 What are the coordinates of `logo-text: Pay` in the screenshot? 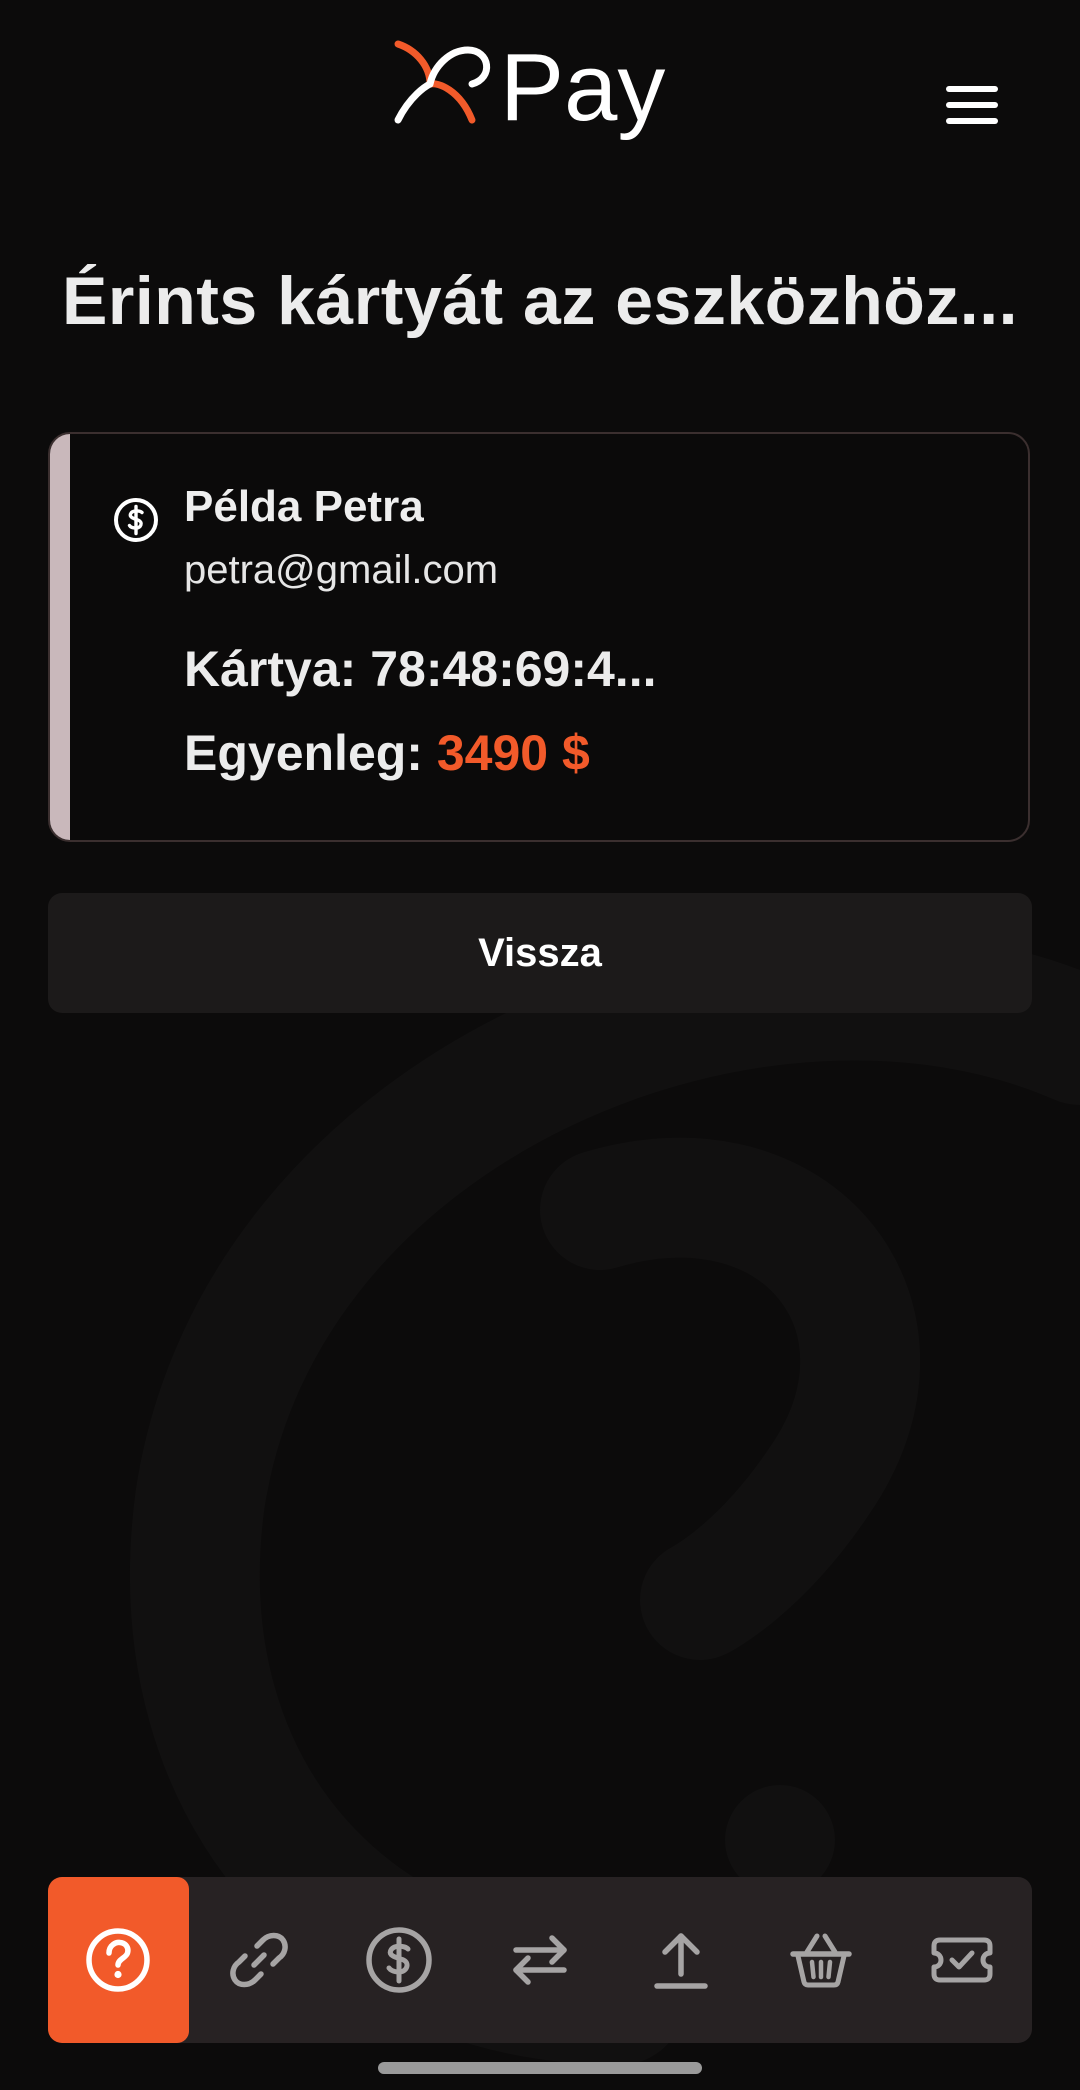 It's located at (582, 88).